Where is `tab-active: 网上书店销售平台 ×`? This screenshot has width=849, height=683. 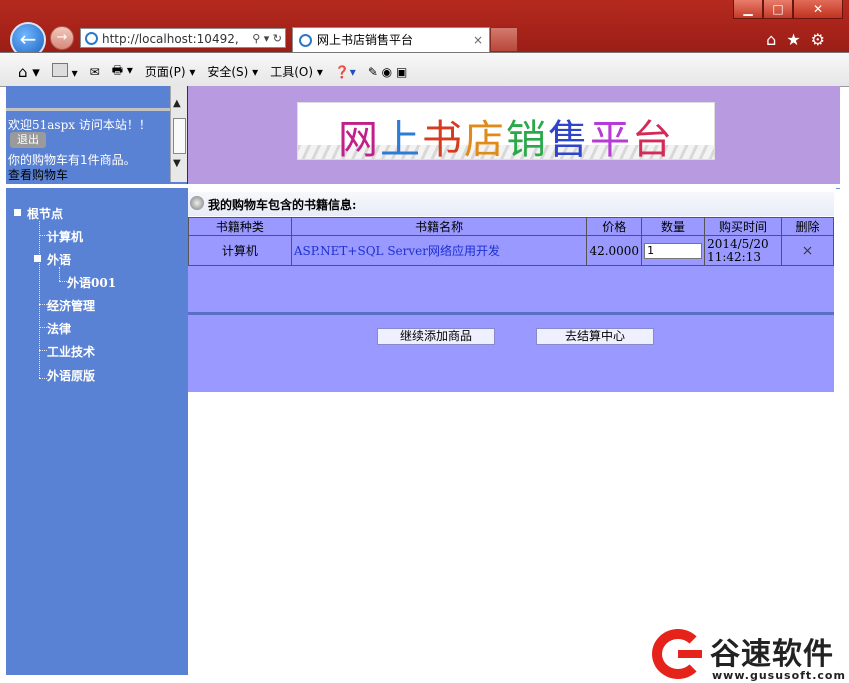 tab-active: 网上书店销售平台 × is located at coordinates (391, 39).